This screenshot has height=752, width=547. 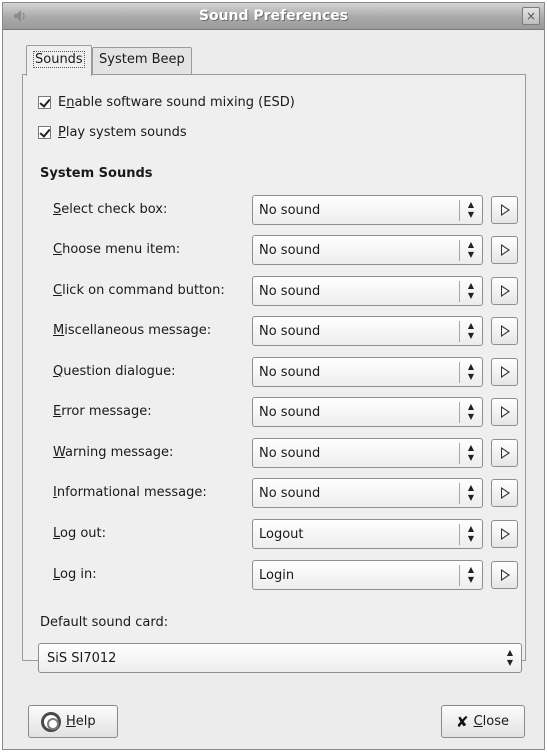 I want to click on window-title: Sound Preferences, so click(x=273, y=16).